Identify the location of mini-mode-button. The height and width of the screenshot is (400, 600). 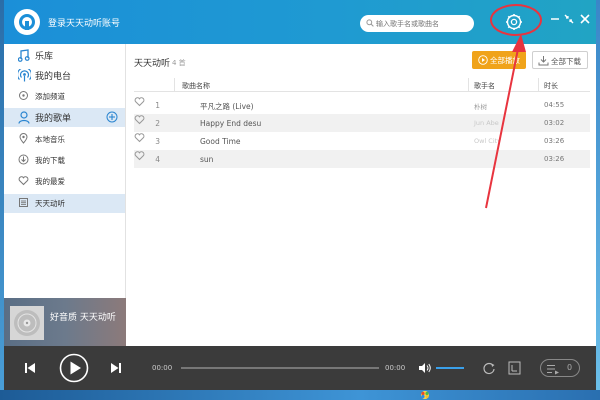
(569, 21).